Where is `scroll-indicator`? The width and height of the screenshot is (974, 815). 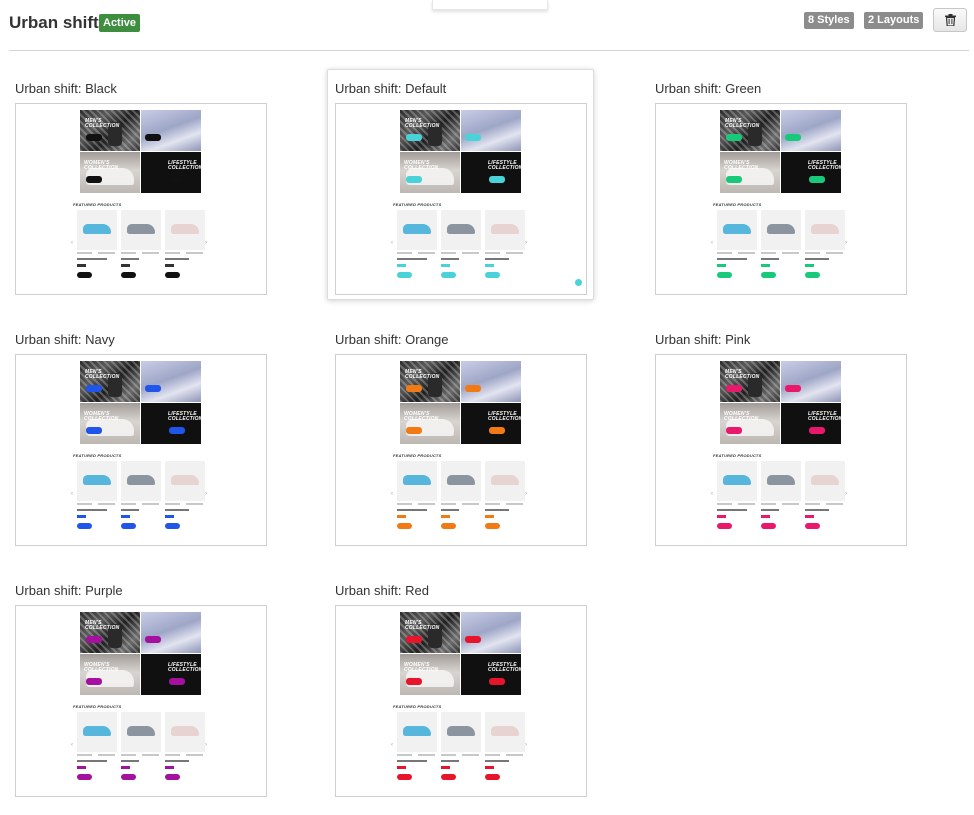 scroll-indicator is located at coordinates (578, 282).